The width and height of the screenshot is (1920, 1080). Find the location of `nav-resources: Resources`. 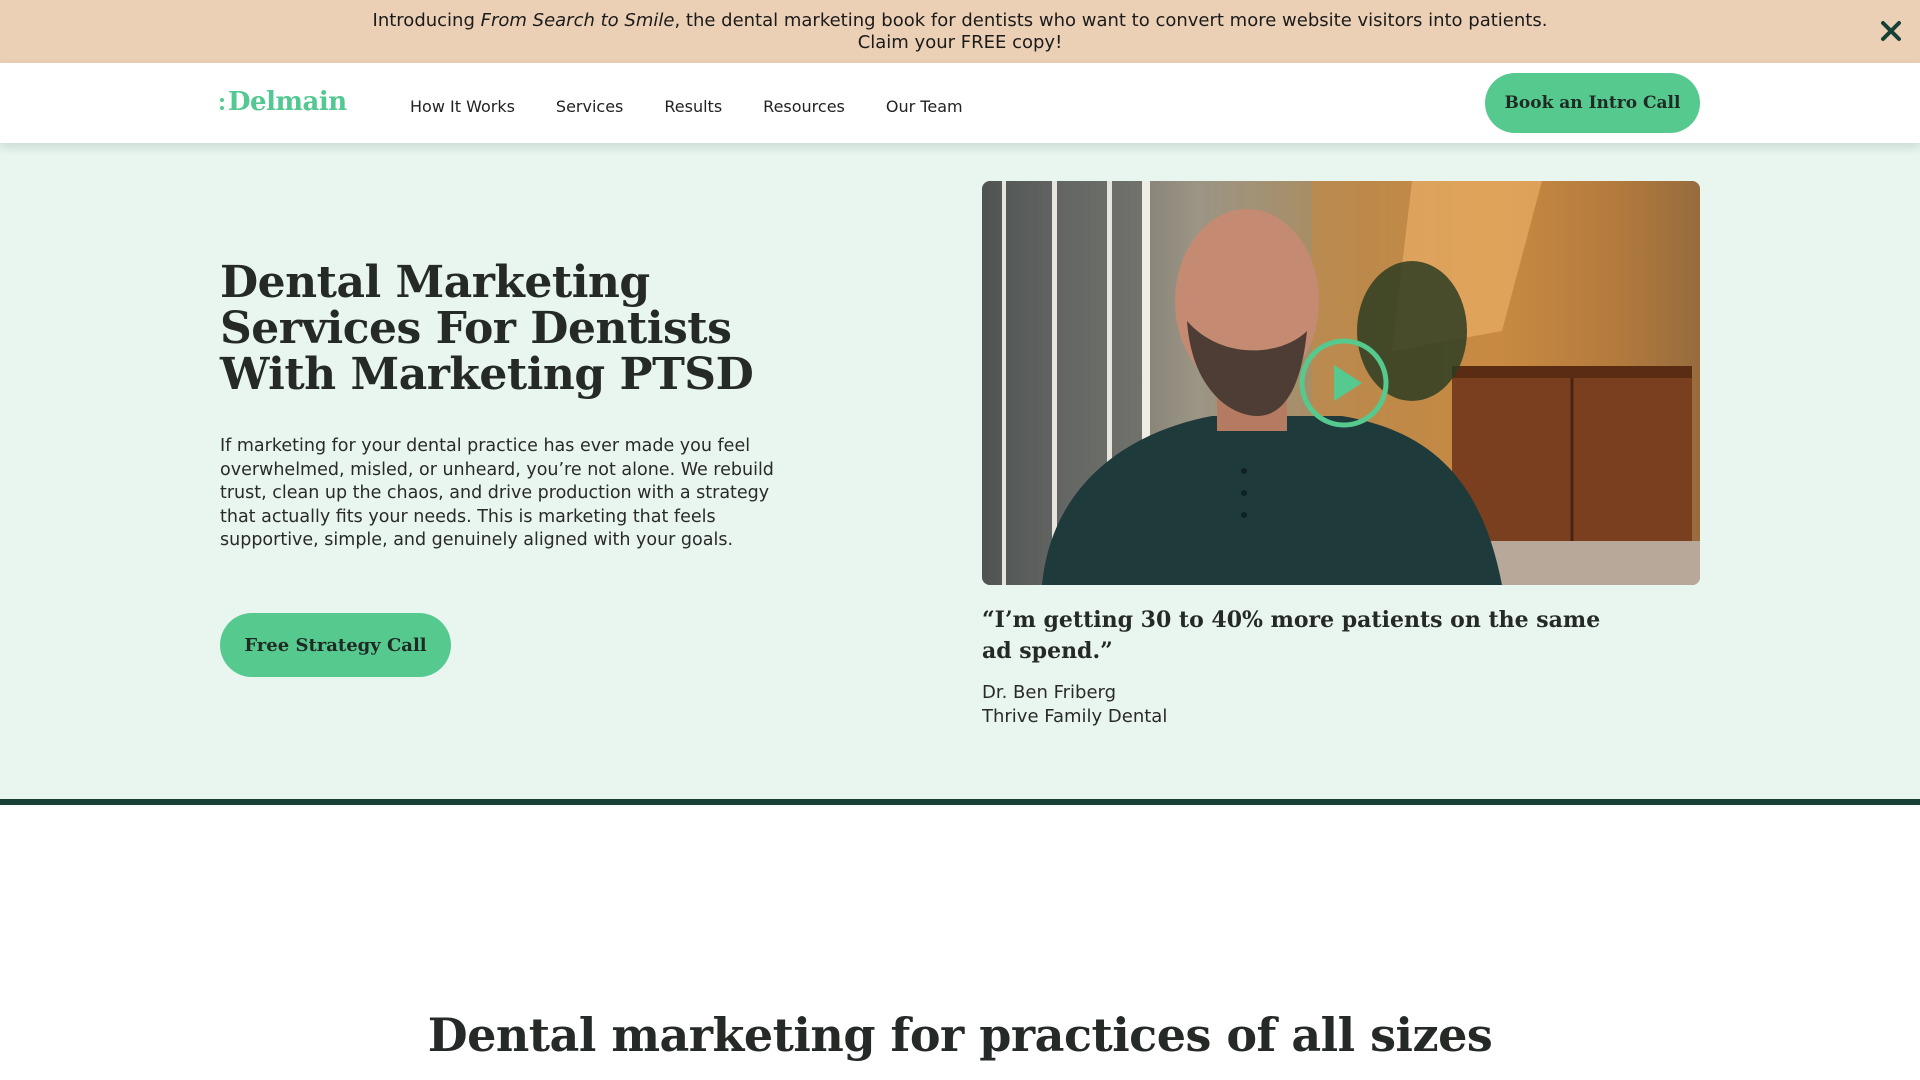

nav-resources: Resources is located at coordinates (804, 103).